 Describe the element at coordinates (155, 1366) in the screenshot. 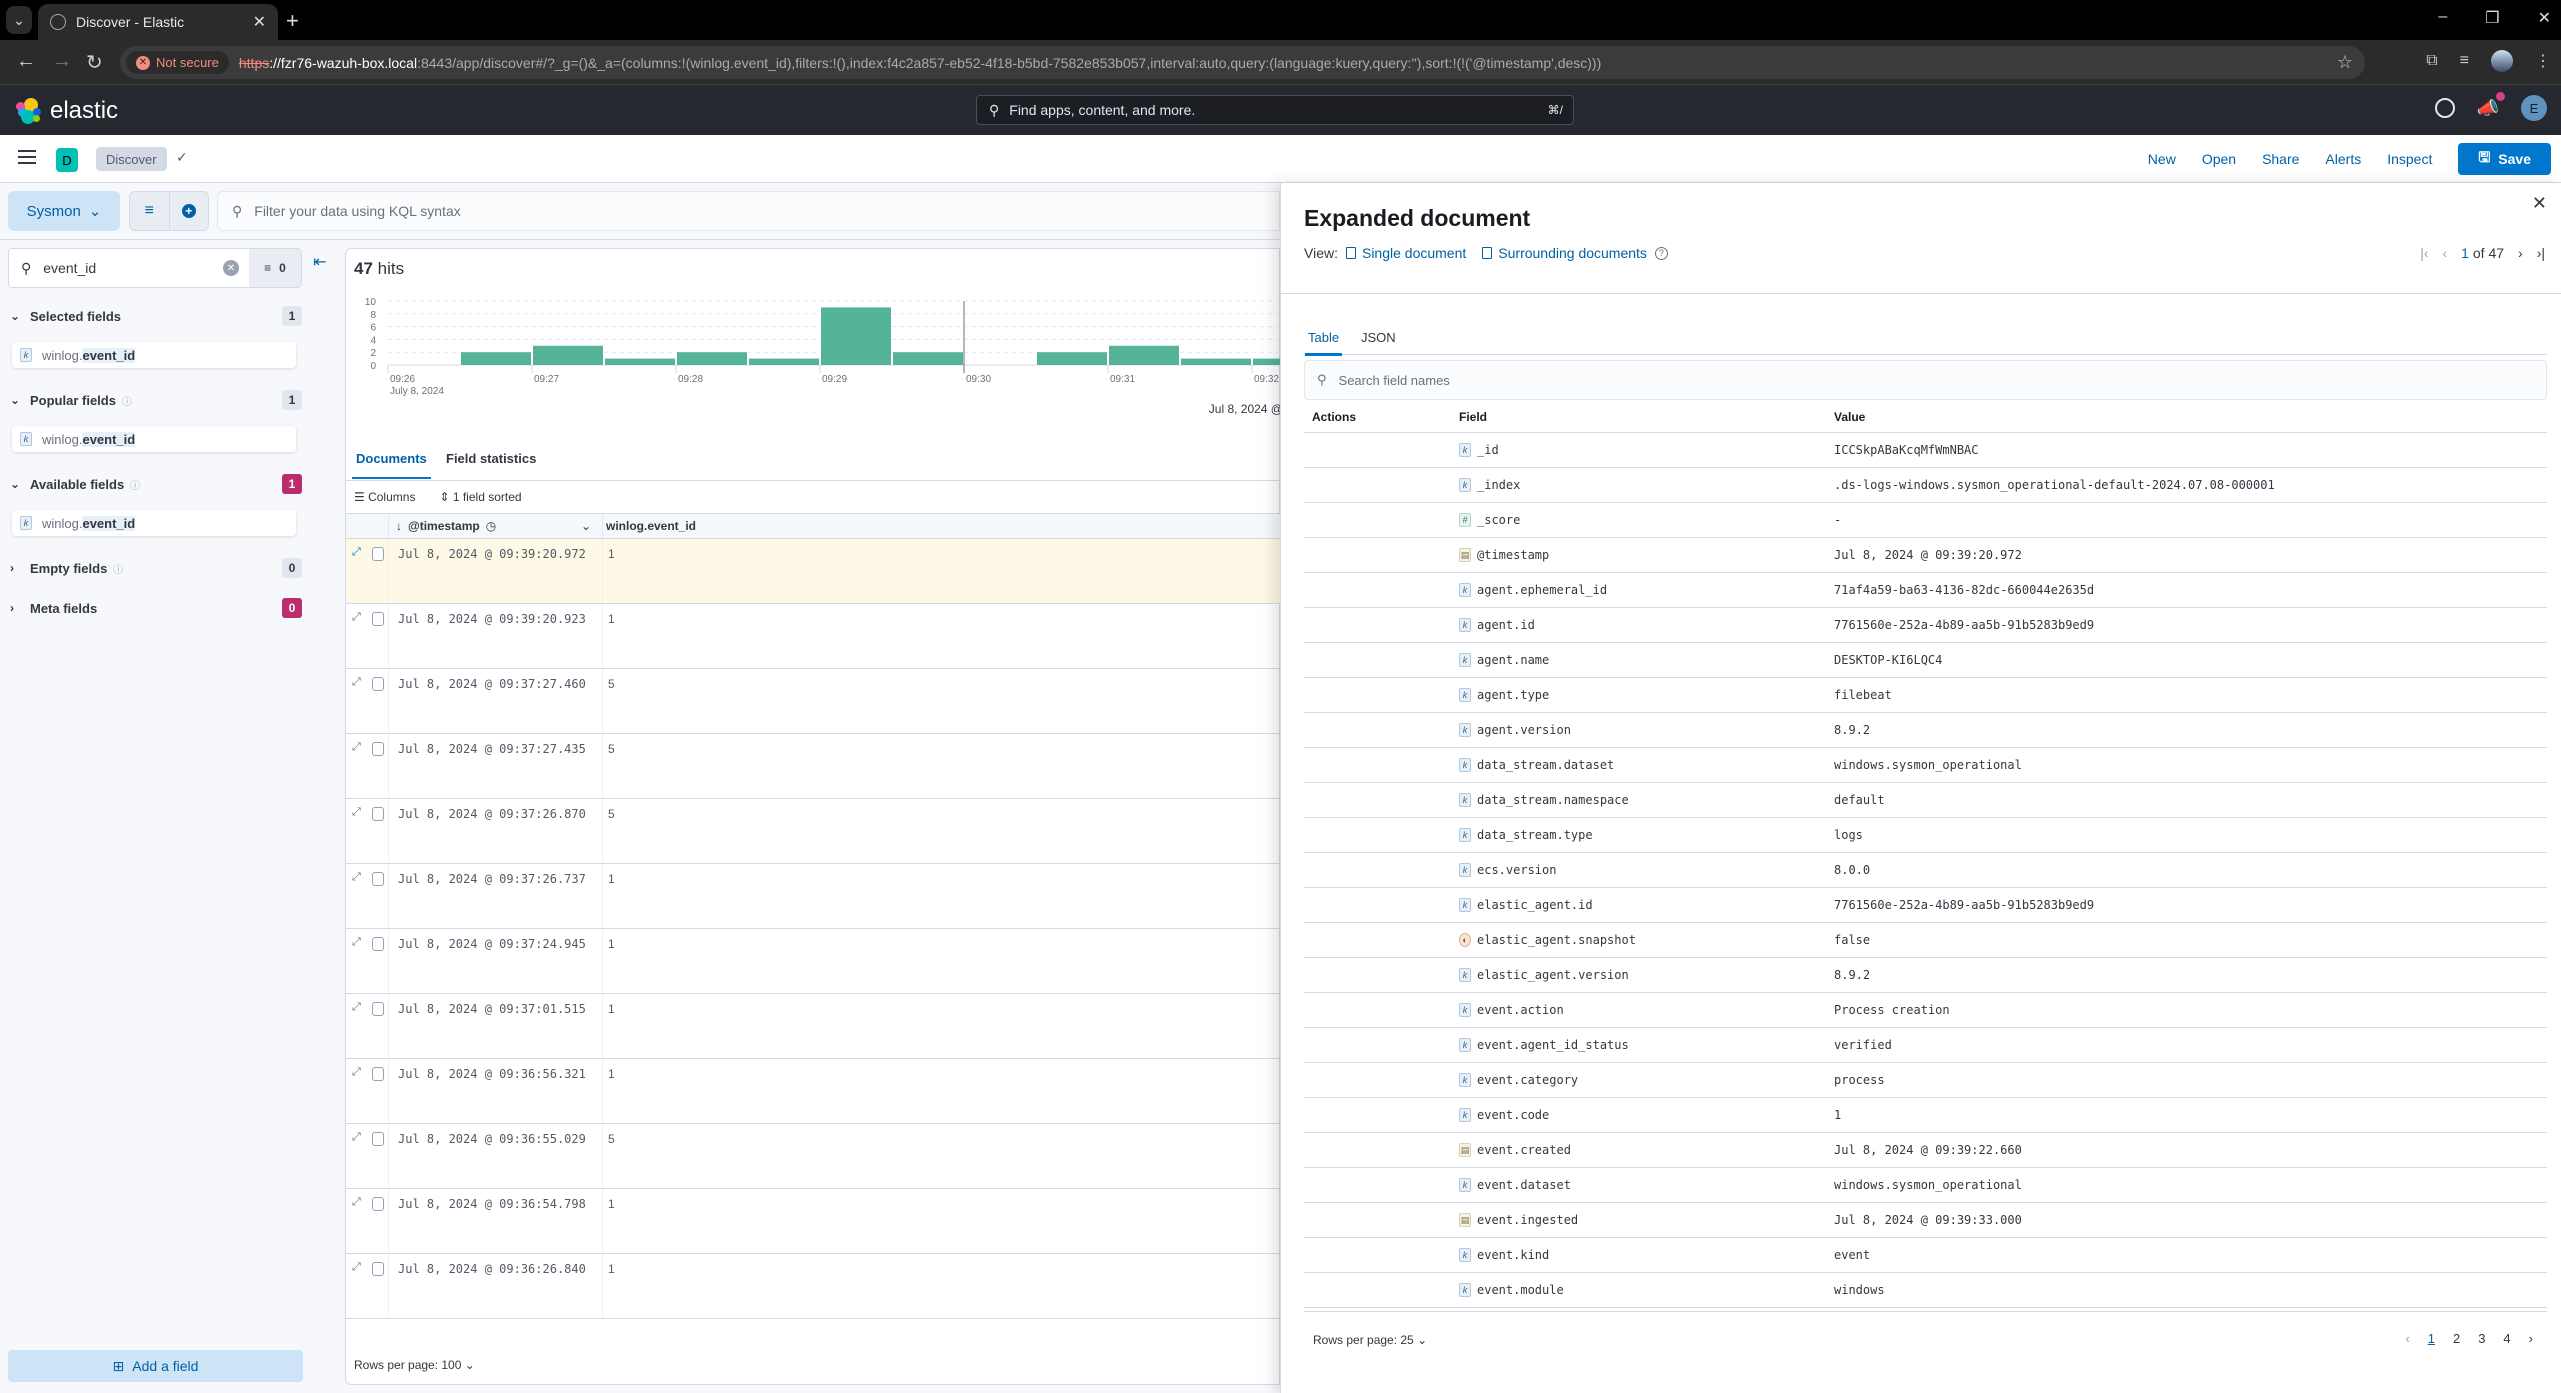

I see `add-field-button: ⊞ Add a field` at that location.